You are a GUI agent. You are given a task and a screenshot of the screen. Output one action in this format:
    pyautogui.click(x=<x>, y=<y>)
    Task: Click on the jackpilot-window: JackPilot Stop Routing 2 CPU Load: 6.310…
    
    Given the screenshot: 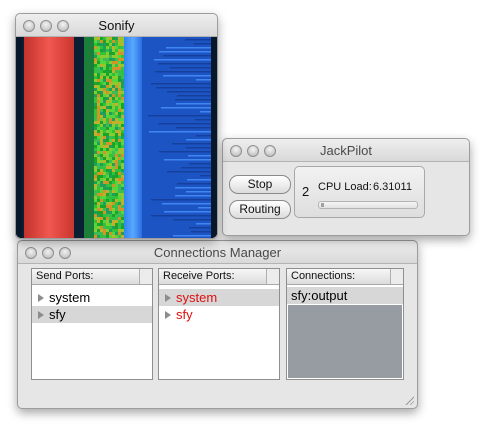 What is the action you would take?
    pyautogui.click(x=346, y=187)
    